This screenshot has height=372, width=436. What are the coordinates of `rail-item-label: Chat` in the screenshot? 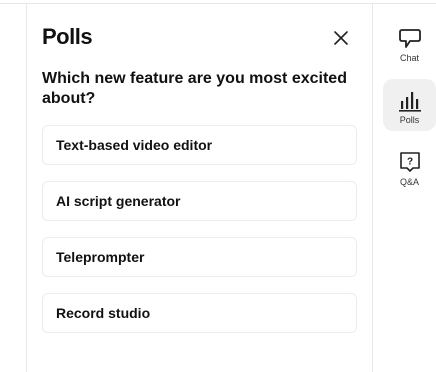 It's located at (409, 58).